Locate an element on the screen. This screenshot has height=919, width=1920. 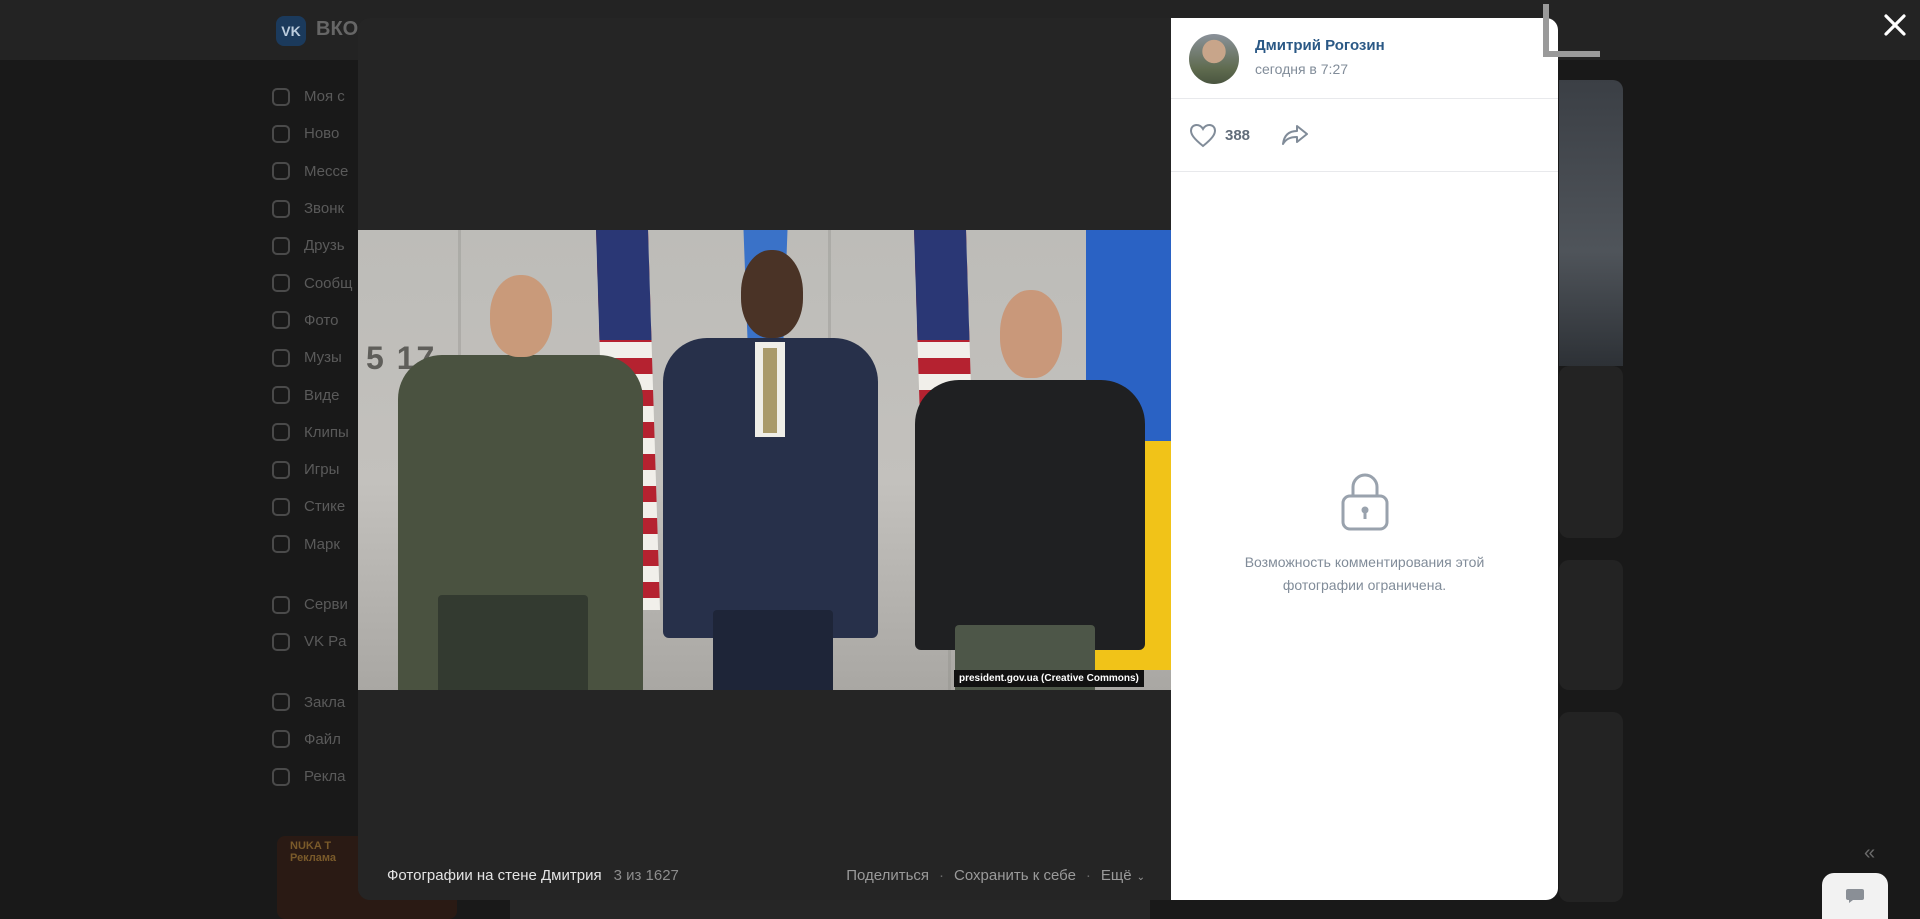
background-ad-label: NUKA T Реклама is located at coordinates (313, 852).